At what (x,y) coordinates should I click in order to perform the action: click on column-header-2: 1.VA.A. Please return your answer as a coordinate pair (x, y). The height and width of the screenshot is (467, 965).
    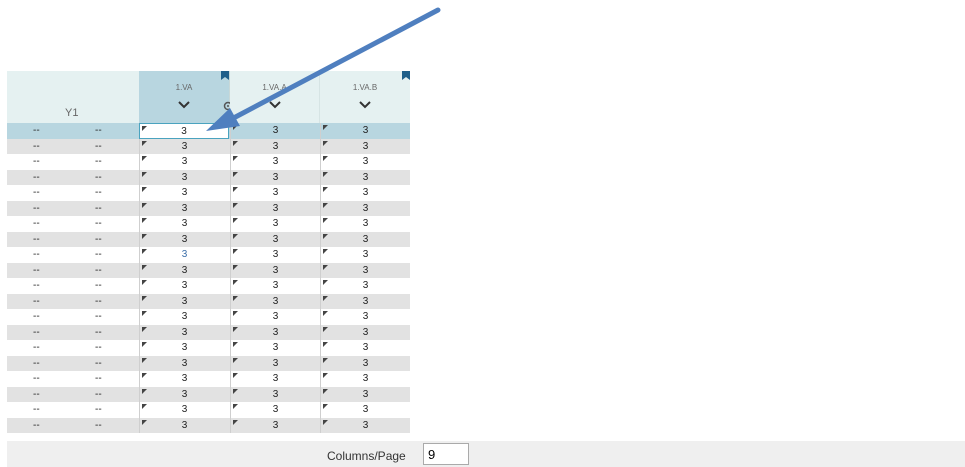
    Looking at the image, I should click on (275, 97).